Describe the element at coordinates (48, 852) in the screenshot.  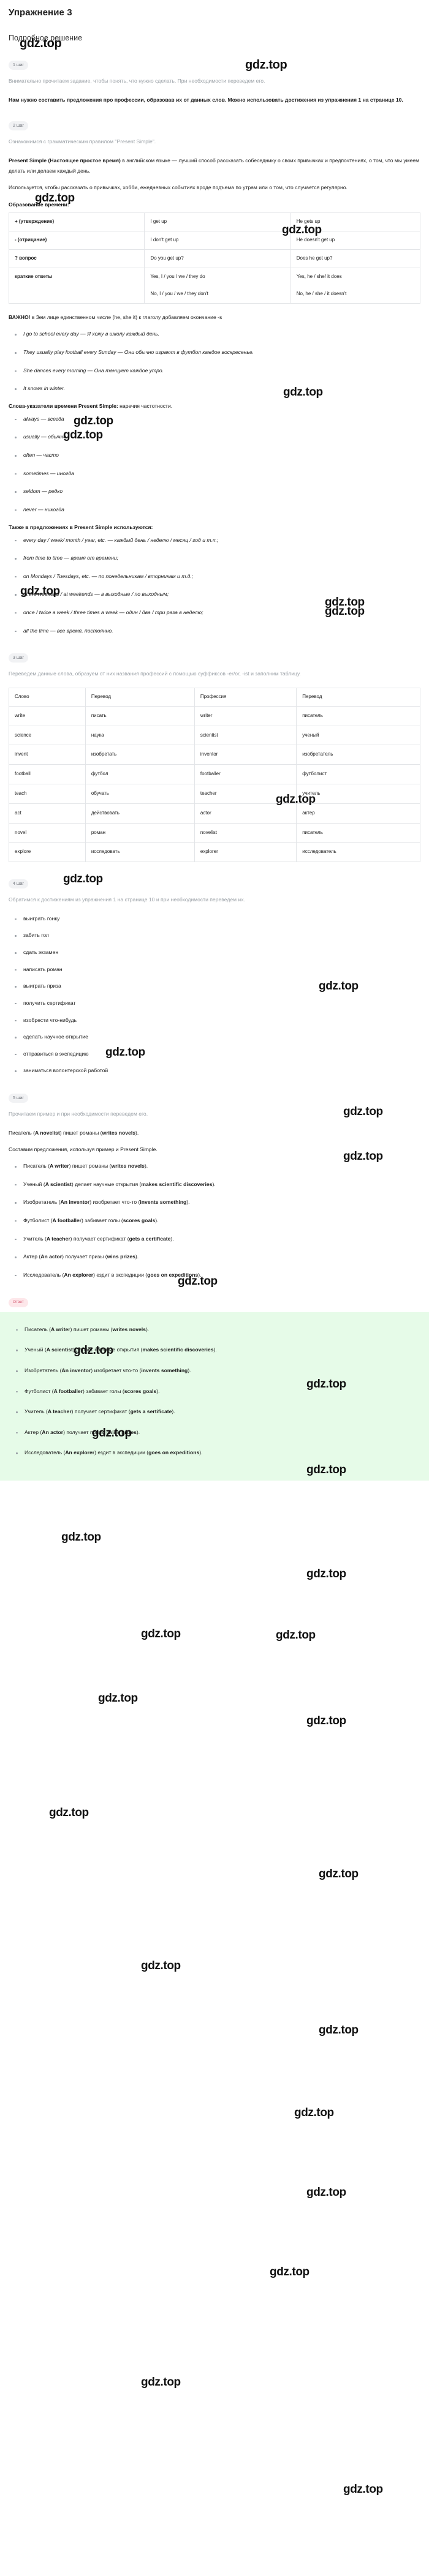
I see `cell-word: explore` at that location.